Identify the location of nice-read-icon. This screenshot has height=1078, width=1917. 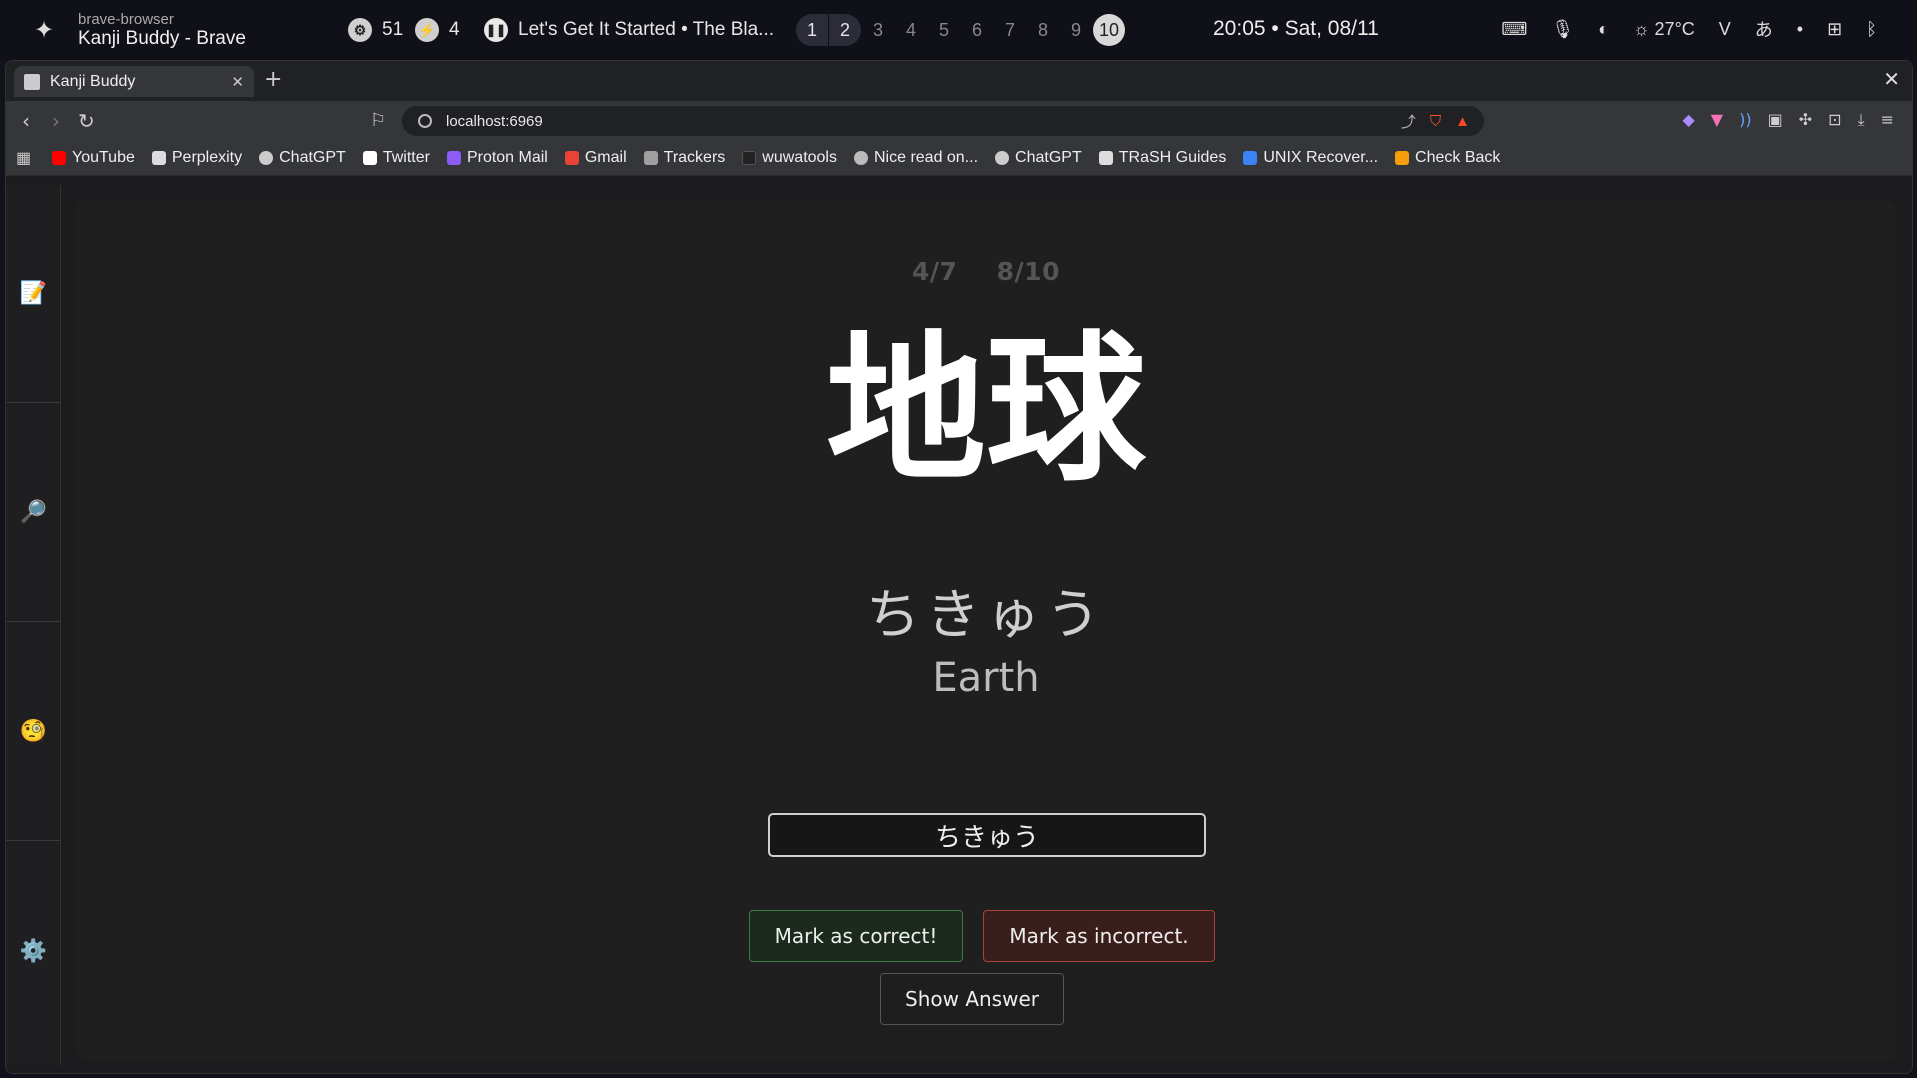
(860, 158).